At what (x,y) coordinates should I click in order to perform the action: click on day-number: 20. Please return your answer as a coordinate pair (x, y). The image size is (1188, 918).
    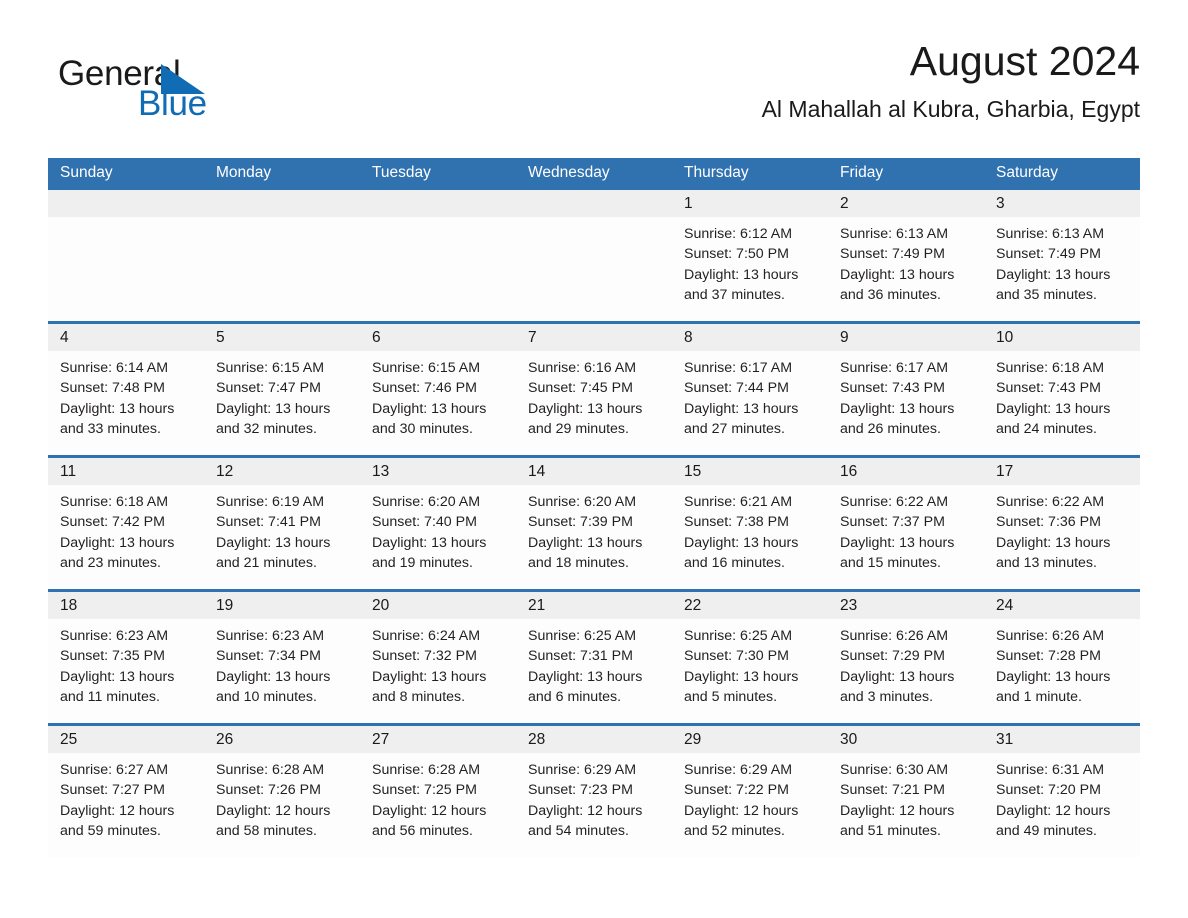
    Looking at the image, I should click on (438, 605).